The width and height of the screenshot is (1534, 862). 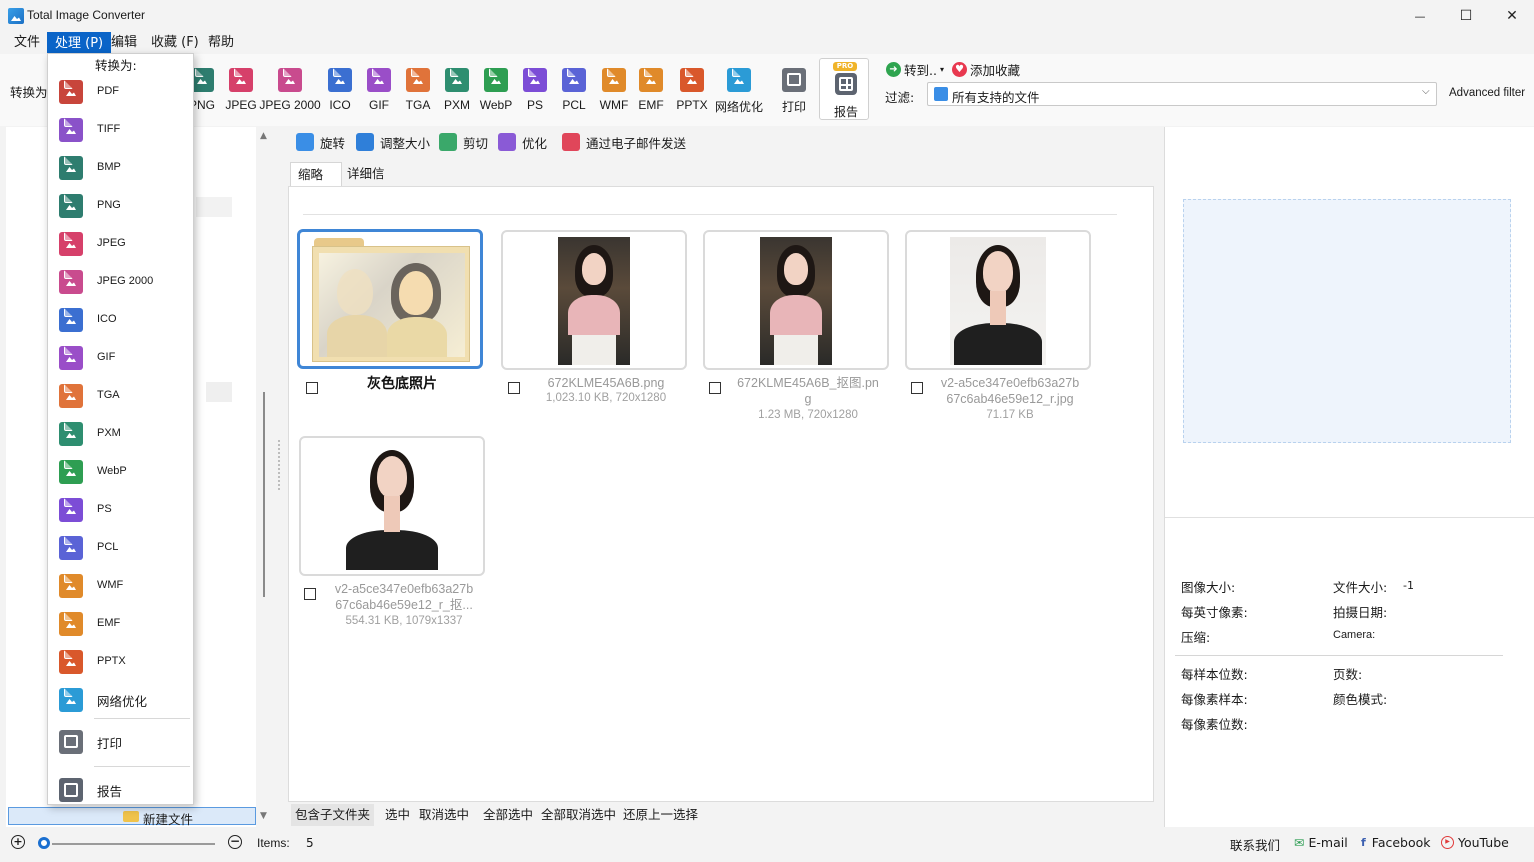 What do you see at coordinates (397, 815) in the screenshot?
I see `check-button: 选中` at bounding box center [397, 815].